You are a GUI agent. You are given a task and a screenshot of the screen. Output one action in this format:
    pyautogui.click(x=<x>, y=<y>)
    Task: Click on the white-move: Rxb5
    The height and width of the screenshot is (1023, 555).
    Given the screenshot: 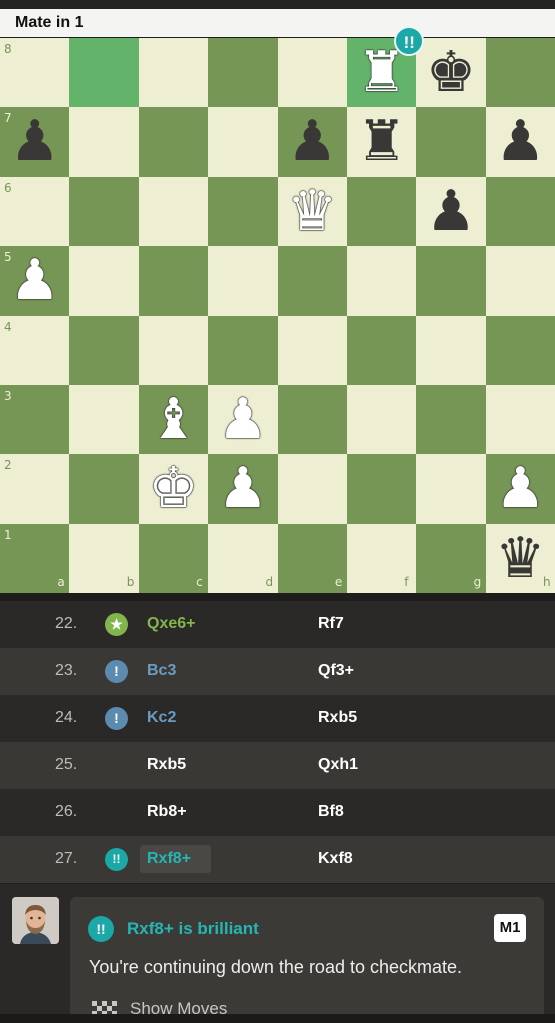 What is the action you would take?
    pyautogui.click(x=166, y=765)
    